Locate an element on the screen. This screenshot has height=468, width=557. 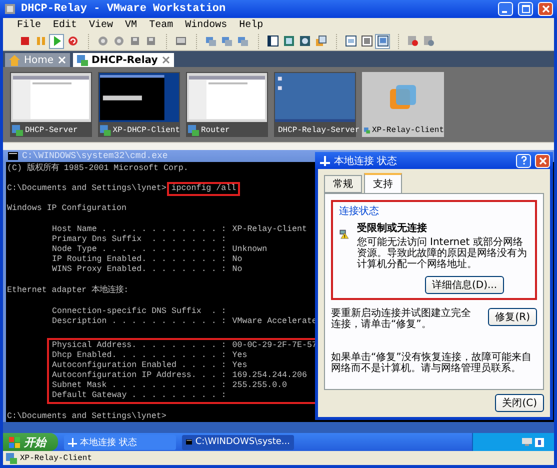
field-value: 00-0C-29-2F-7E-57 is located at coordinates (274, 346).